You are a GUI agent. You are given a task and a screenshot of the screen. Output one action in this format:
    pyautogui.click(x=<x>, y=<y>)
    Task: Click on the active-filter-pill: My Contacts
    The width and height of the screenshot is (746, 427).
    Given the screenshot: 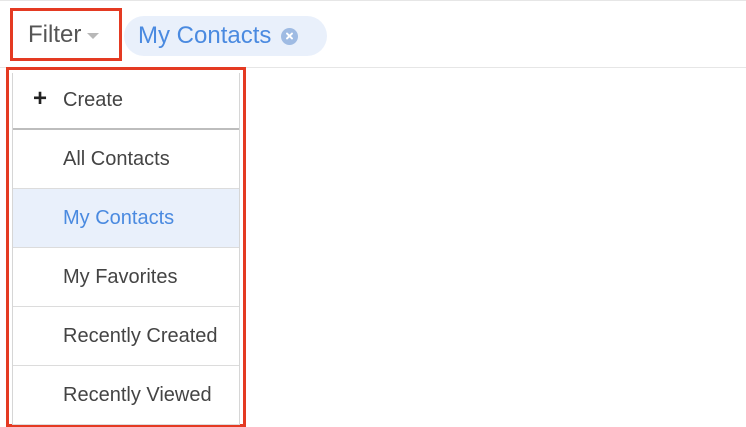 What is the action you would take?
    pyautogui.click(x=225, y=36)
    